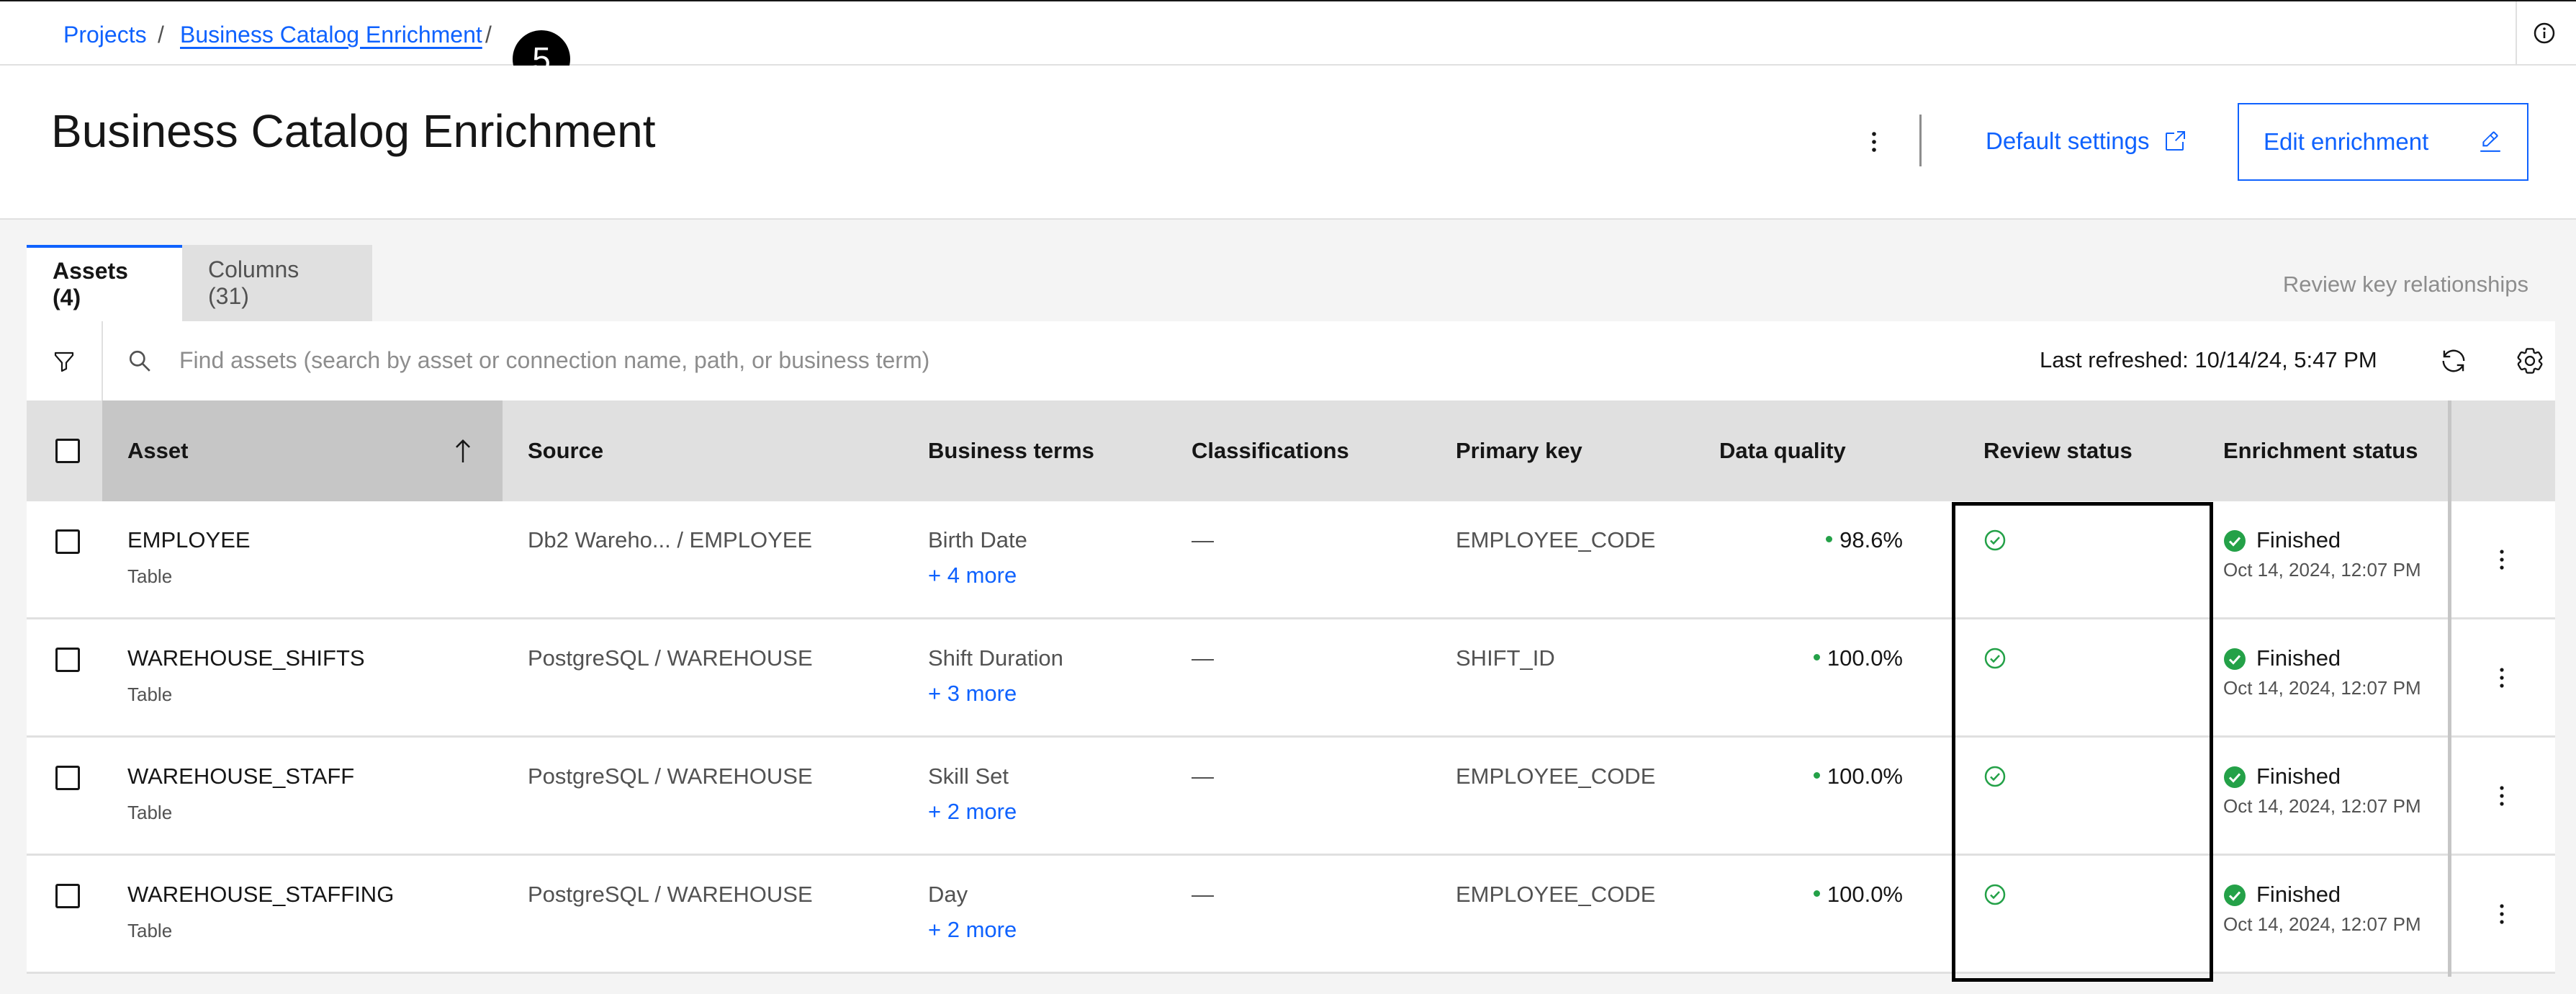 The width and height of the screenshot is (2576, 994). Describe the element at coordinates (240, 776) in the screenshot. I see `asset-name: WAREHOUSE_STAFF` at that location.